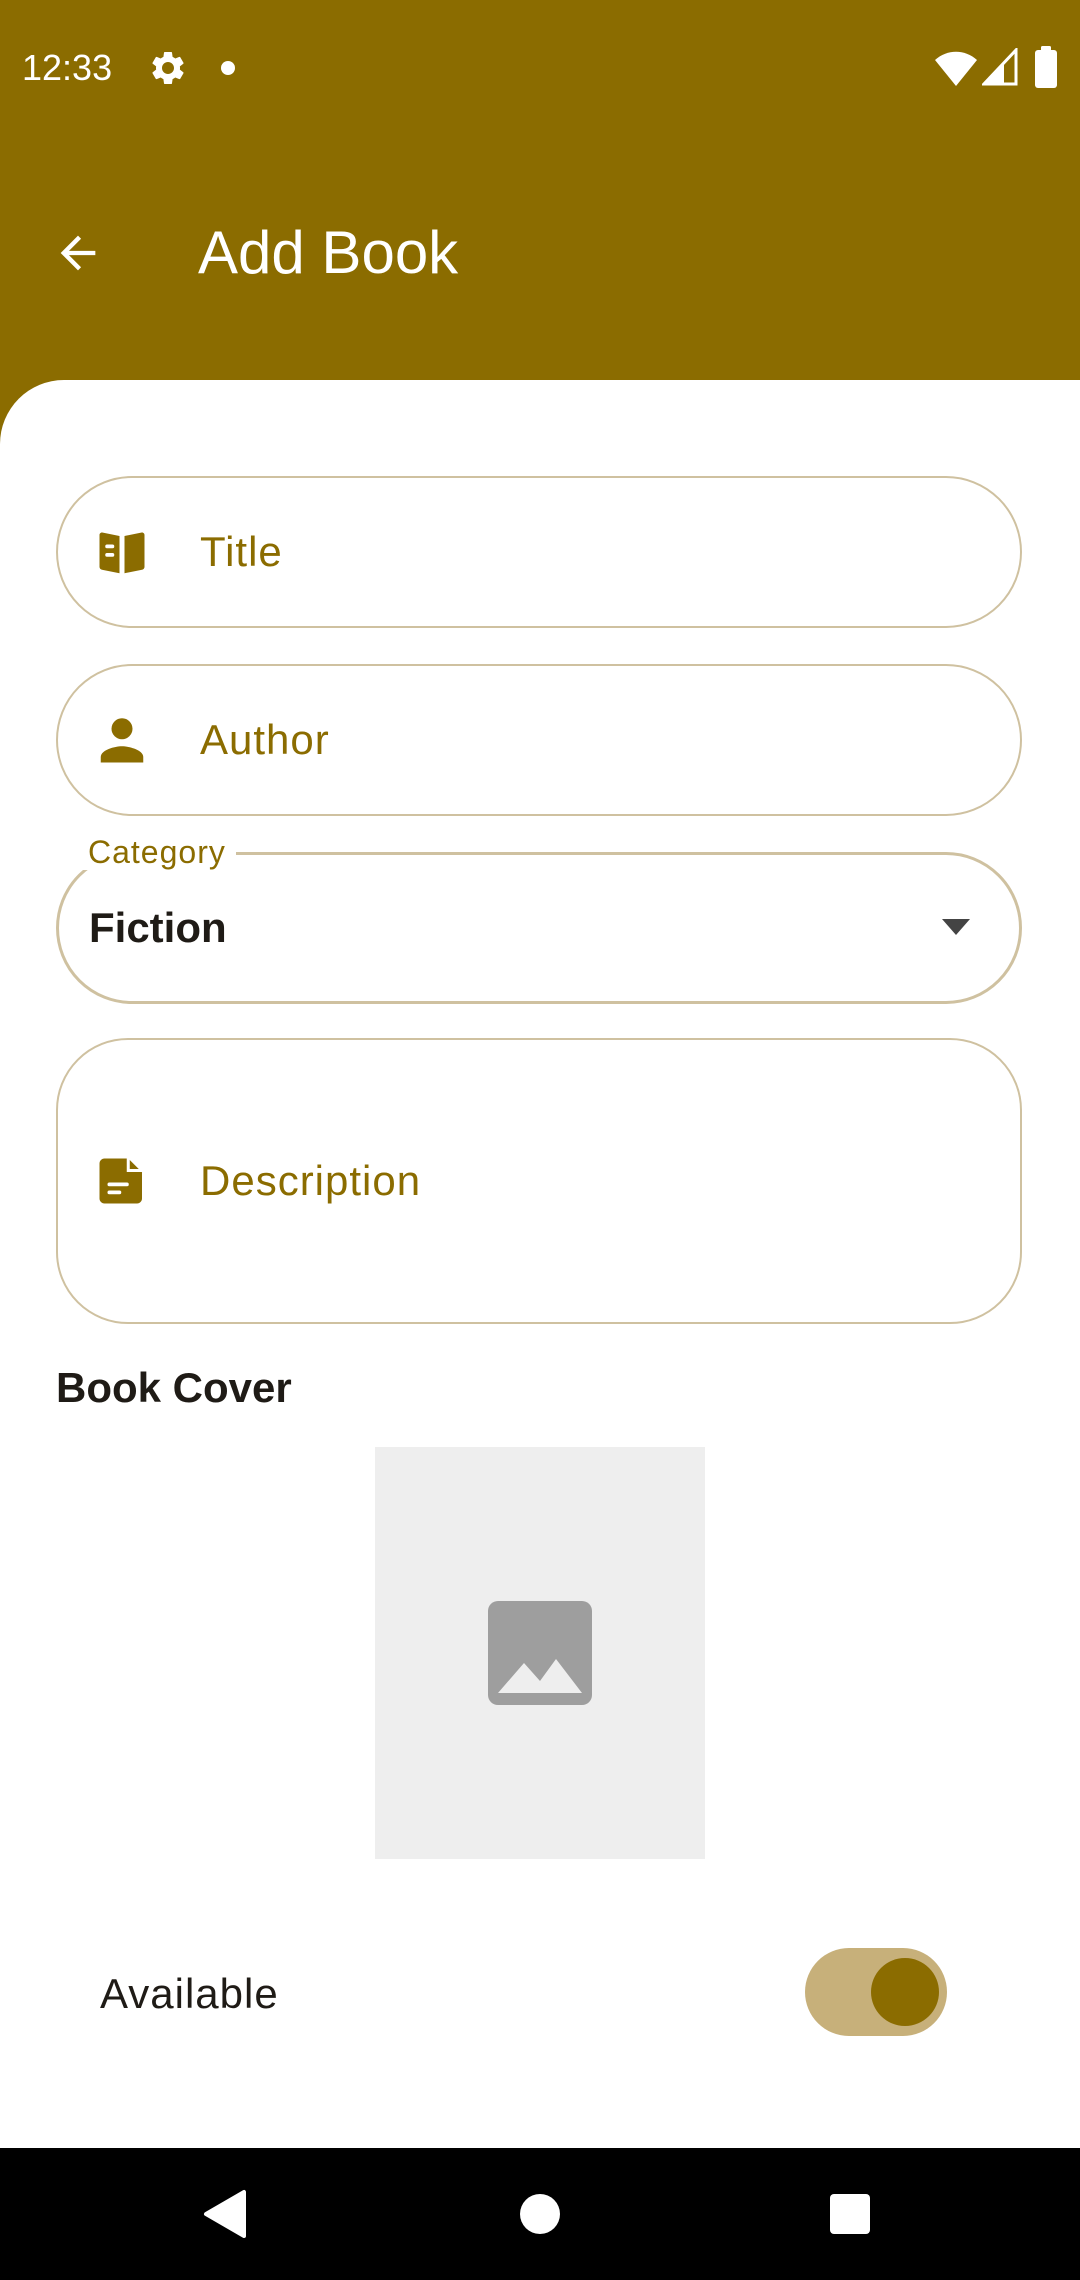 Image resolution: width=1080 pixels, height=2280 pixels. Describe the element at coordinates (189, 1993) in the screenshot. I see `available-label: Available` at that location.